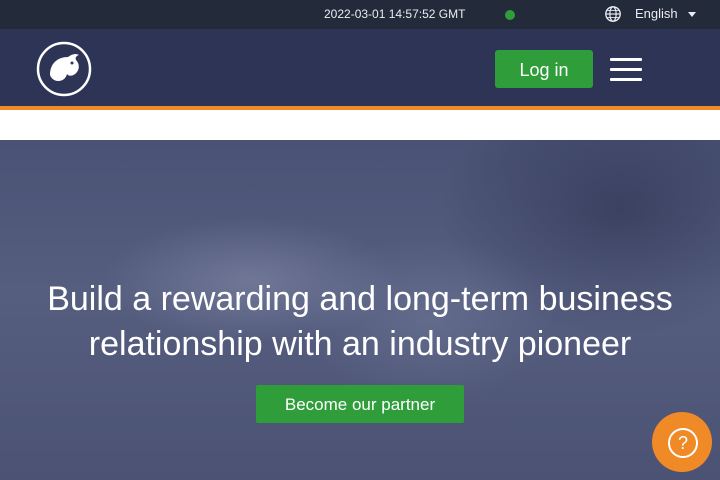 Image resolution: width=720 pixels, height=480 pixels. I want to click on globe-icon, so click(613, 14).